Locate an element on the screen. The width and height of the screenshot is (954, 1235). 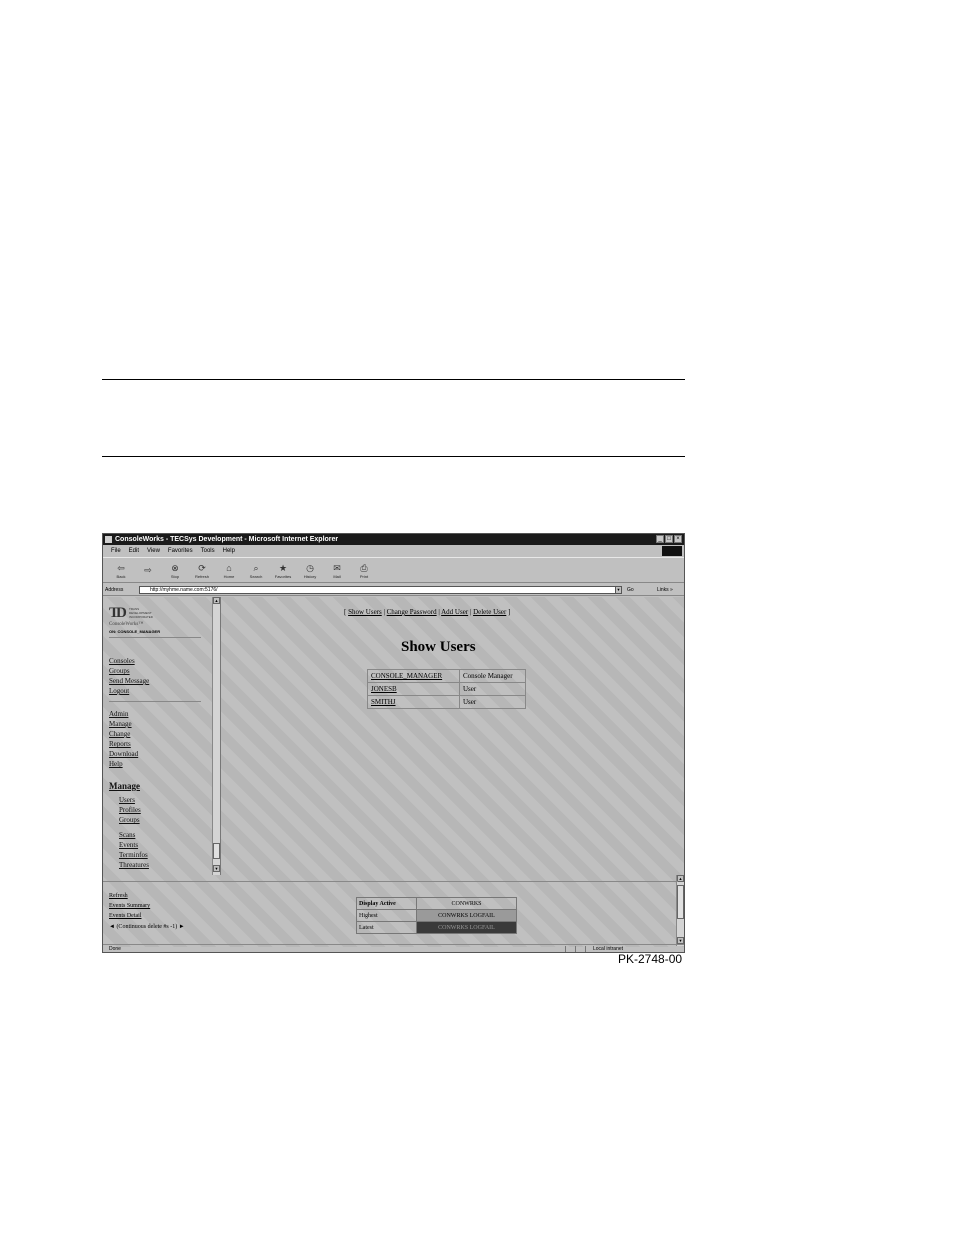
menu-view: View is located at coordinates (153, 551).